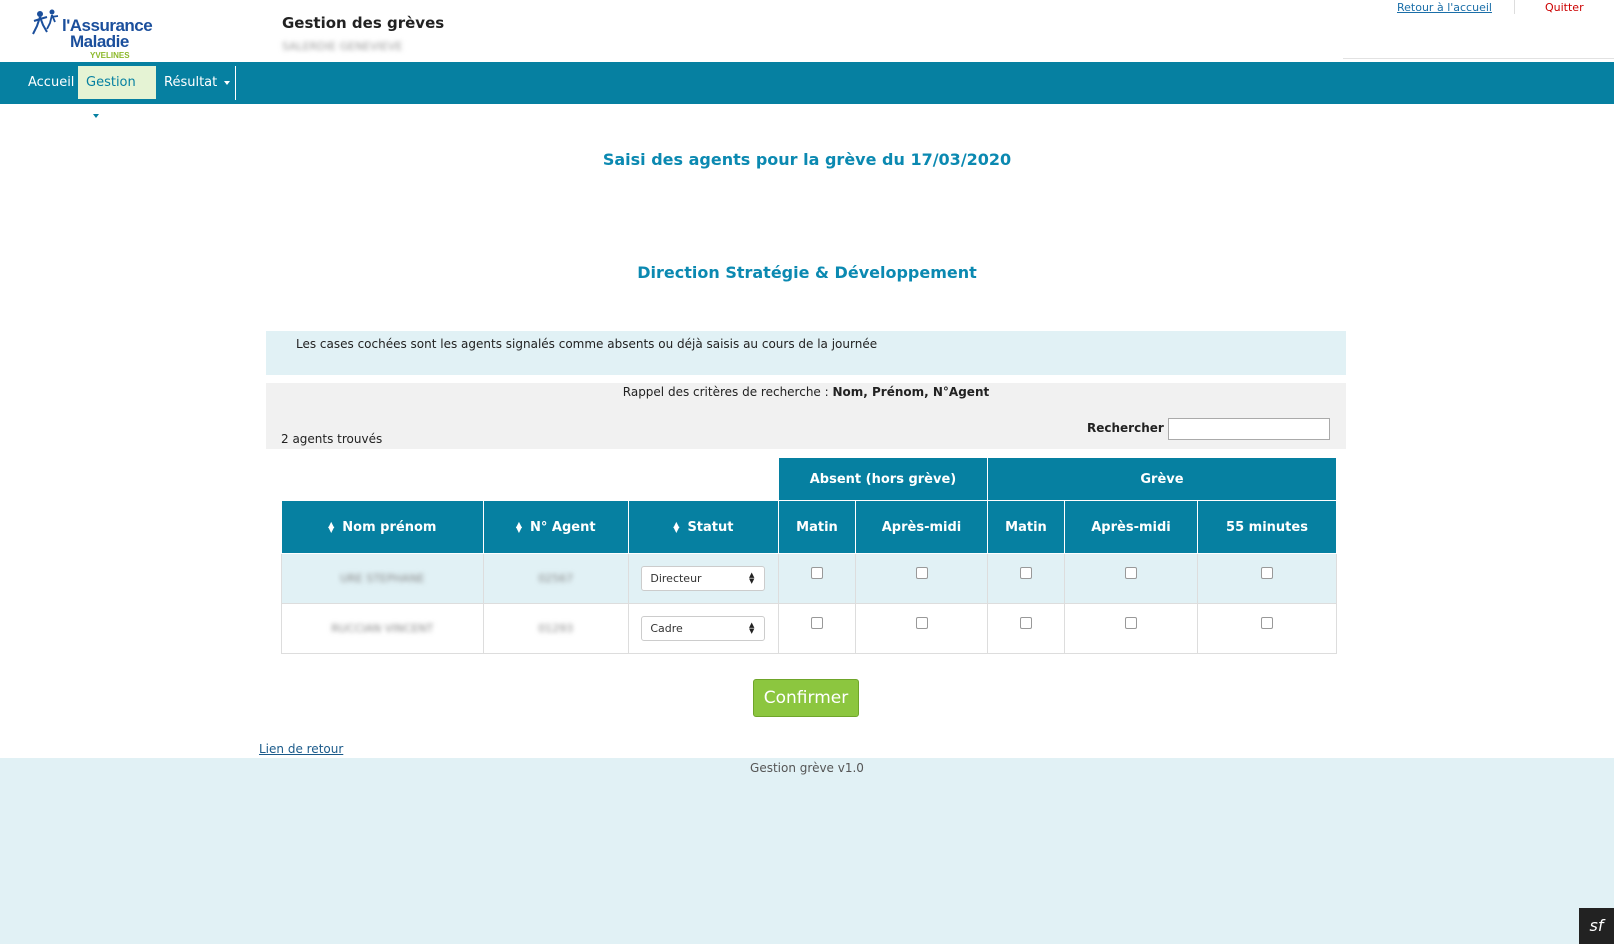  I want to click on statut-value: Directeur, so click(676, 578).